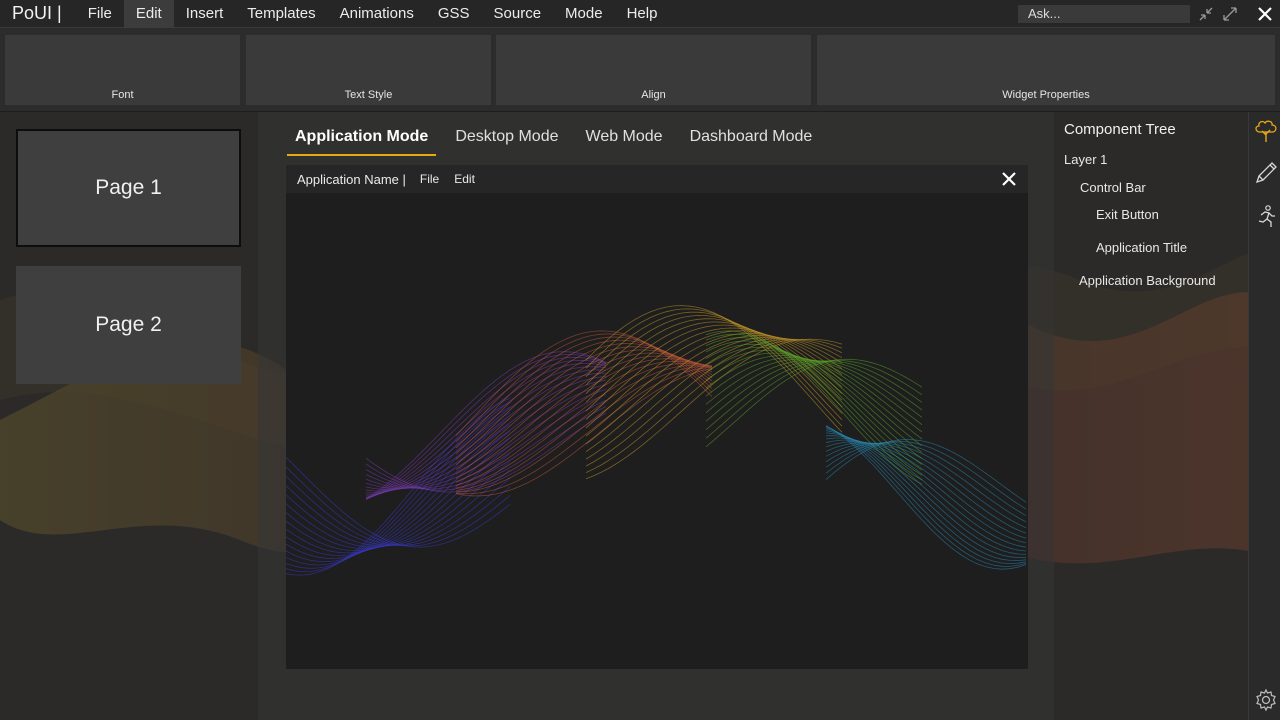  What do you see at coordinates (1264, 416) in the screenshot?
I see `side-icon-bar` at bounding box center [1264, 416].